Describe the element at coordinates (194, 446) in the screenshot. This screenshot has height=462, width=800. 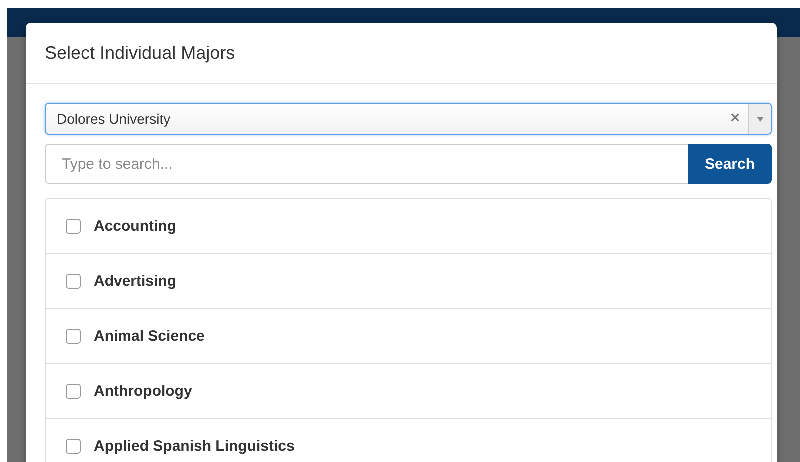
I see `major-name: Applied Spanish Linguistics` at that location.